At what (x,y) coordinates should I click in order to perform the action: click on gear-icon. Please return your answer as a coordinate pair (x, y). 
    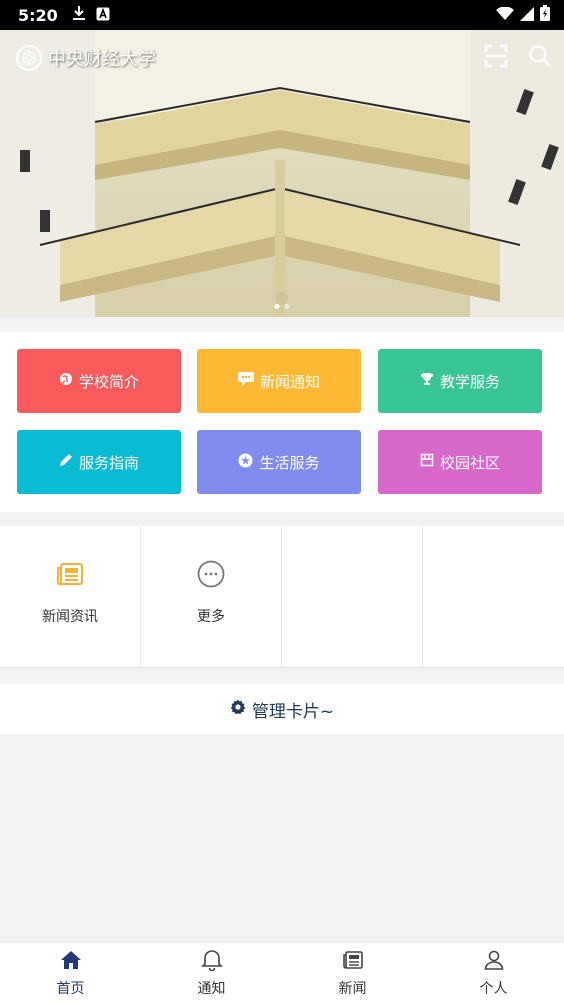
    Looking at the image, I should click on (238, 709).